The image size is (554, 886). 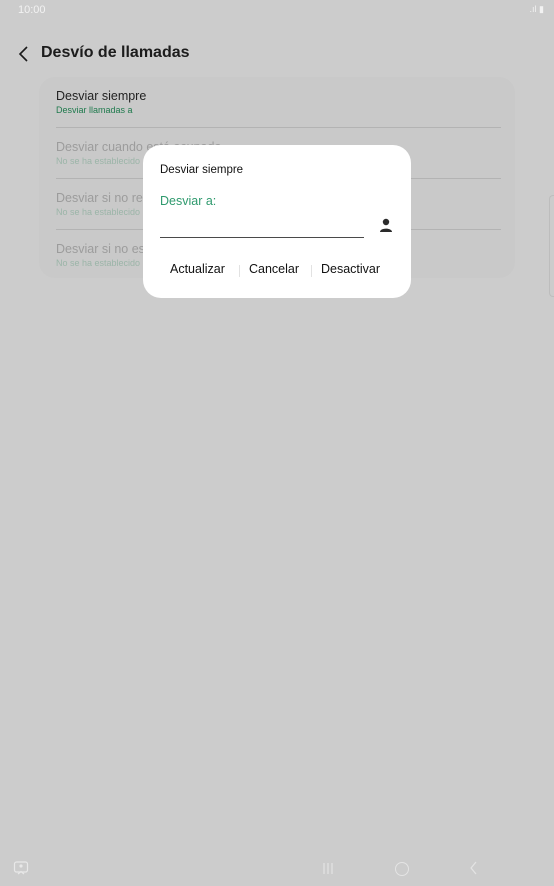 What do you see at coordinates (115, 52) in the screenshot?
I see `page-title: Desvío de llamadas` at bounding box center [115, 52].